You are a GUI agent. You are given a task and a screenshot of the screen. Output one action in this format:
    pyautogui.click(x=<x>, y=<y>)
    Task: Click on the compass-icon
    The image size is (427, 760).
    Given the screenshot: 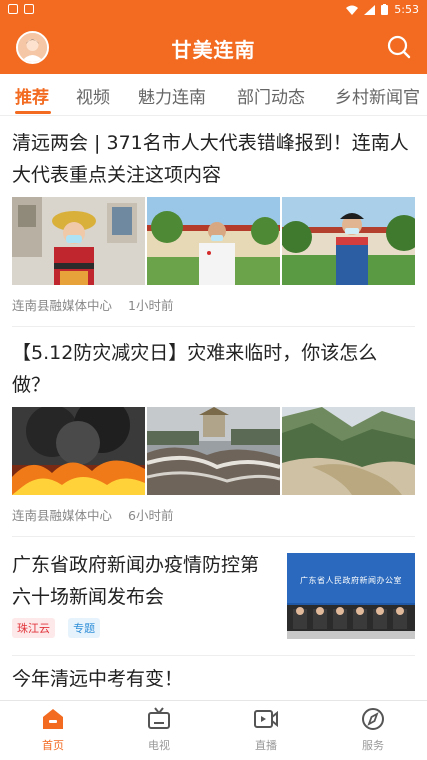 What is the action you would take?
    pyautogui.click(x=373, y=719)
    